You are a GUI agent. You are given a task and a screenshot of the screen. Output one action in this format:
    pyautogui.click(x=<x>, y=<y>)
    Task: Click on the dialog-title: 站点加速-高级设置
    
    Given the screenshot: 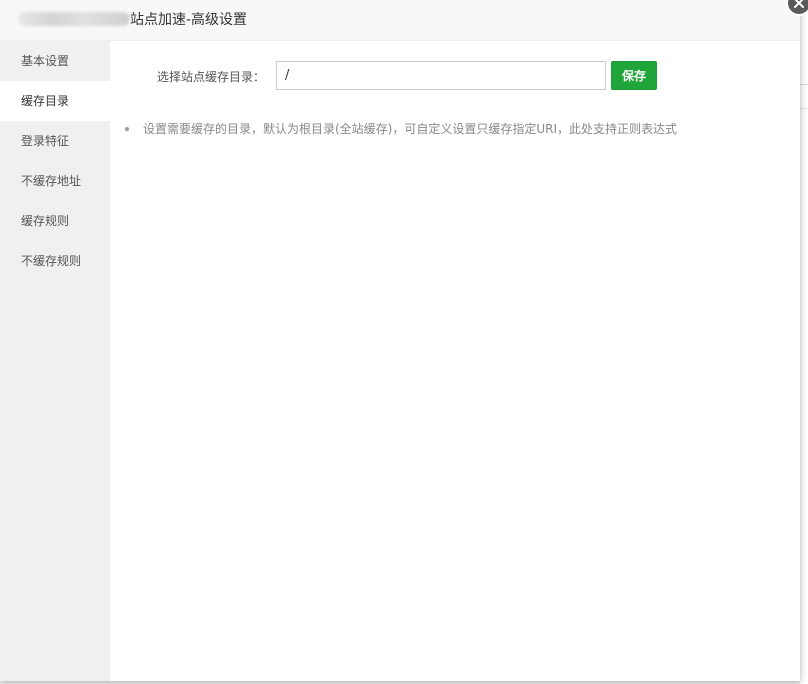 What is the action you would take?
    pyautogui.click(x=189, y=20)
    